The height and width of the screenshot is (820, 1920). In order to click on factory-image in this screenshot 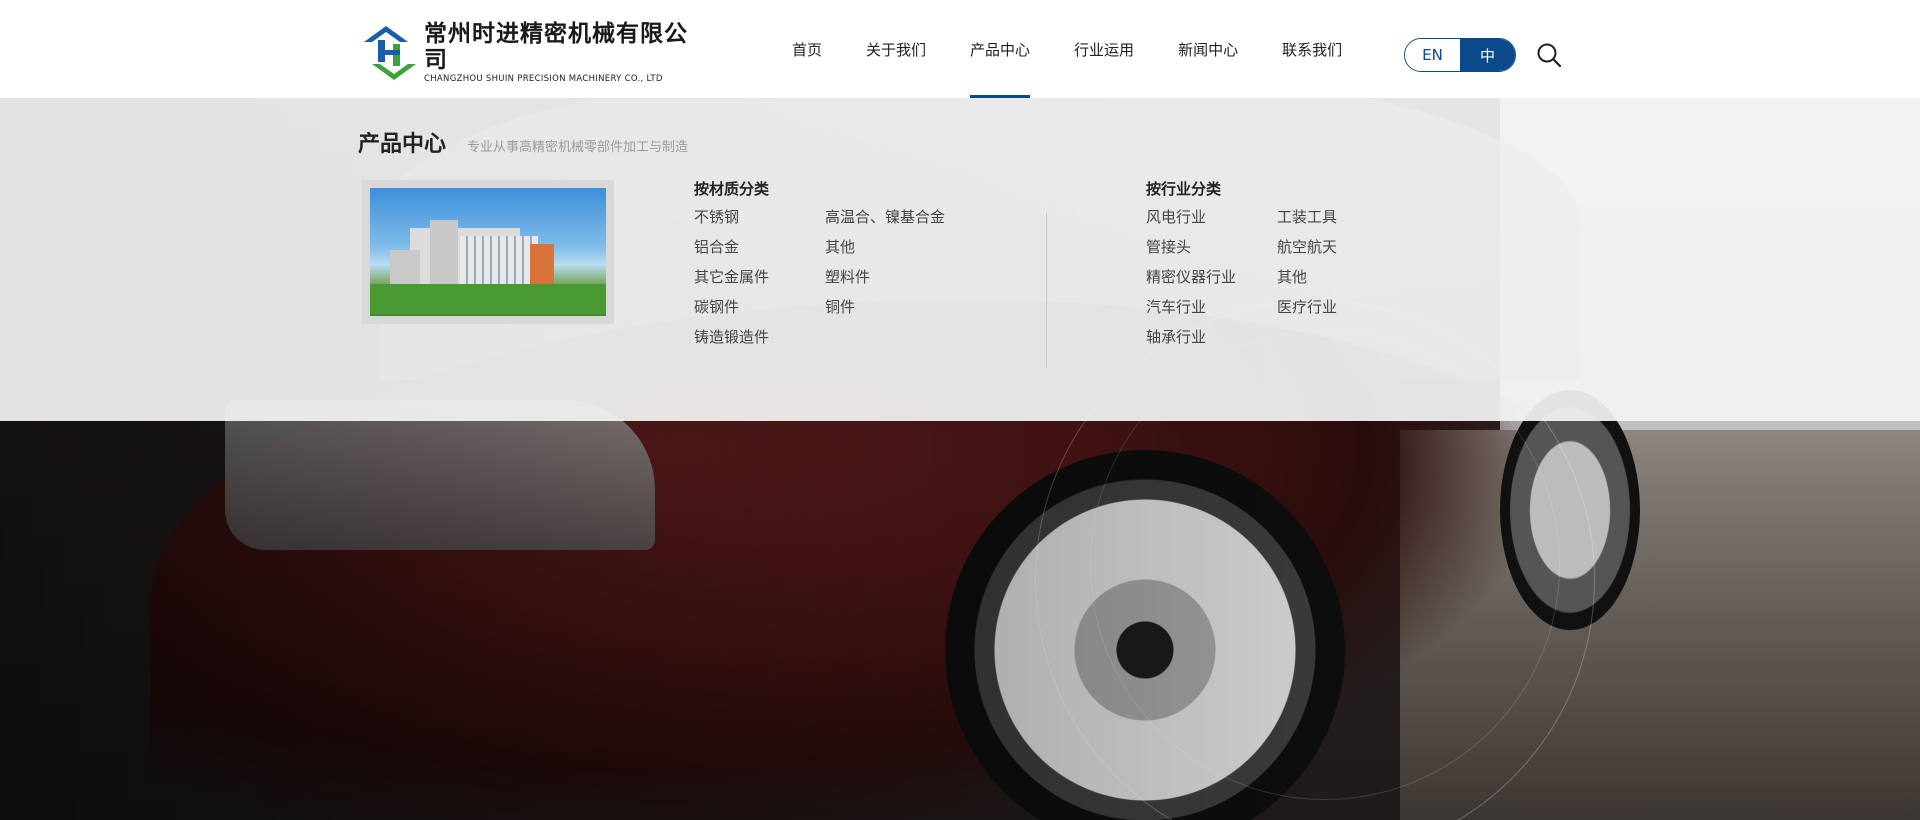, I will do `click(488, 252)`.